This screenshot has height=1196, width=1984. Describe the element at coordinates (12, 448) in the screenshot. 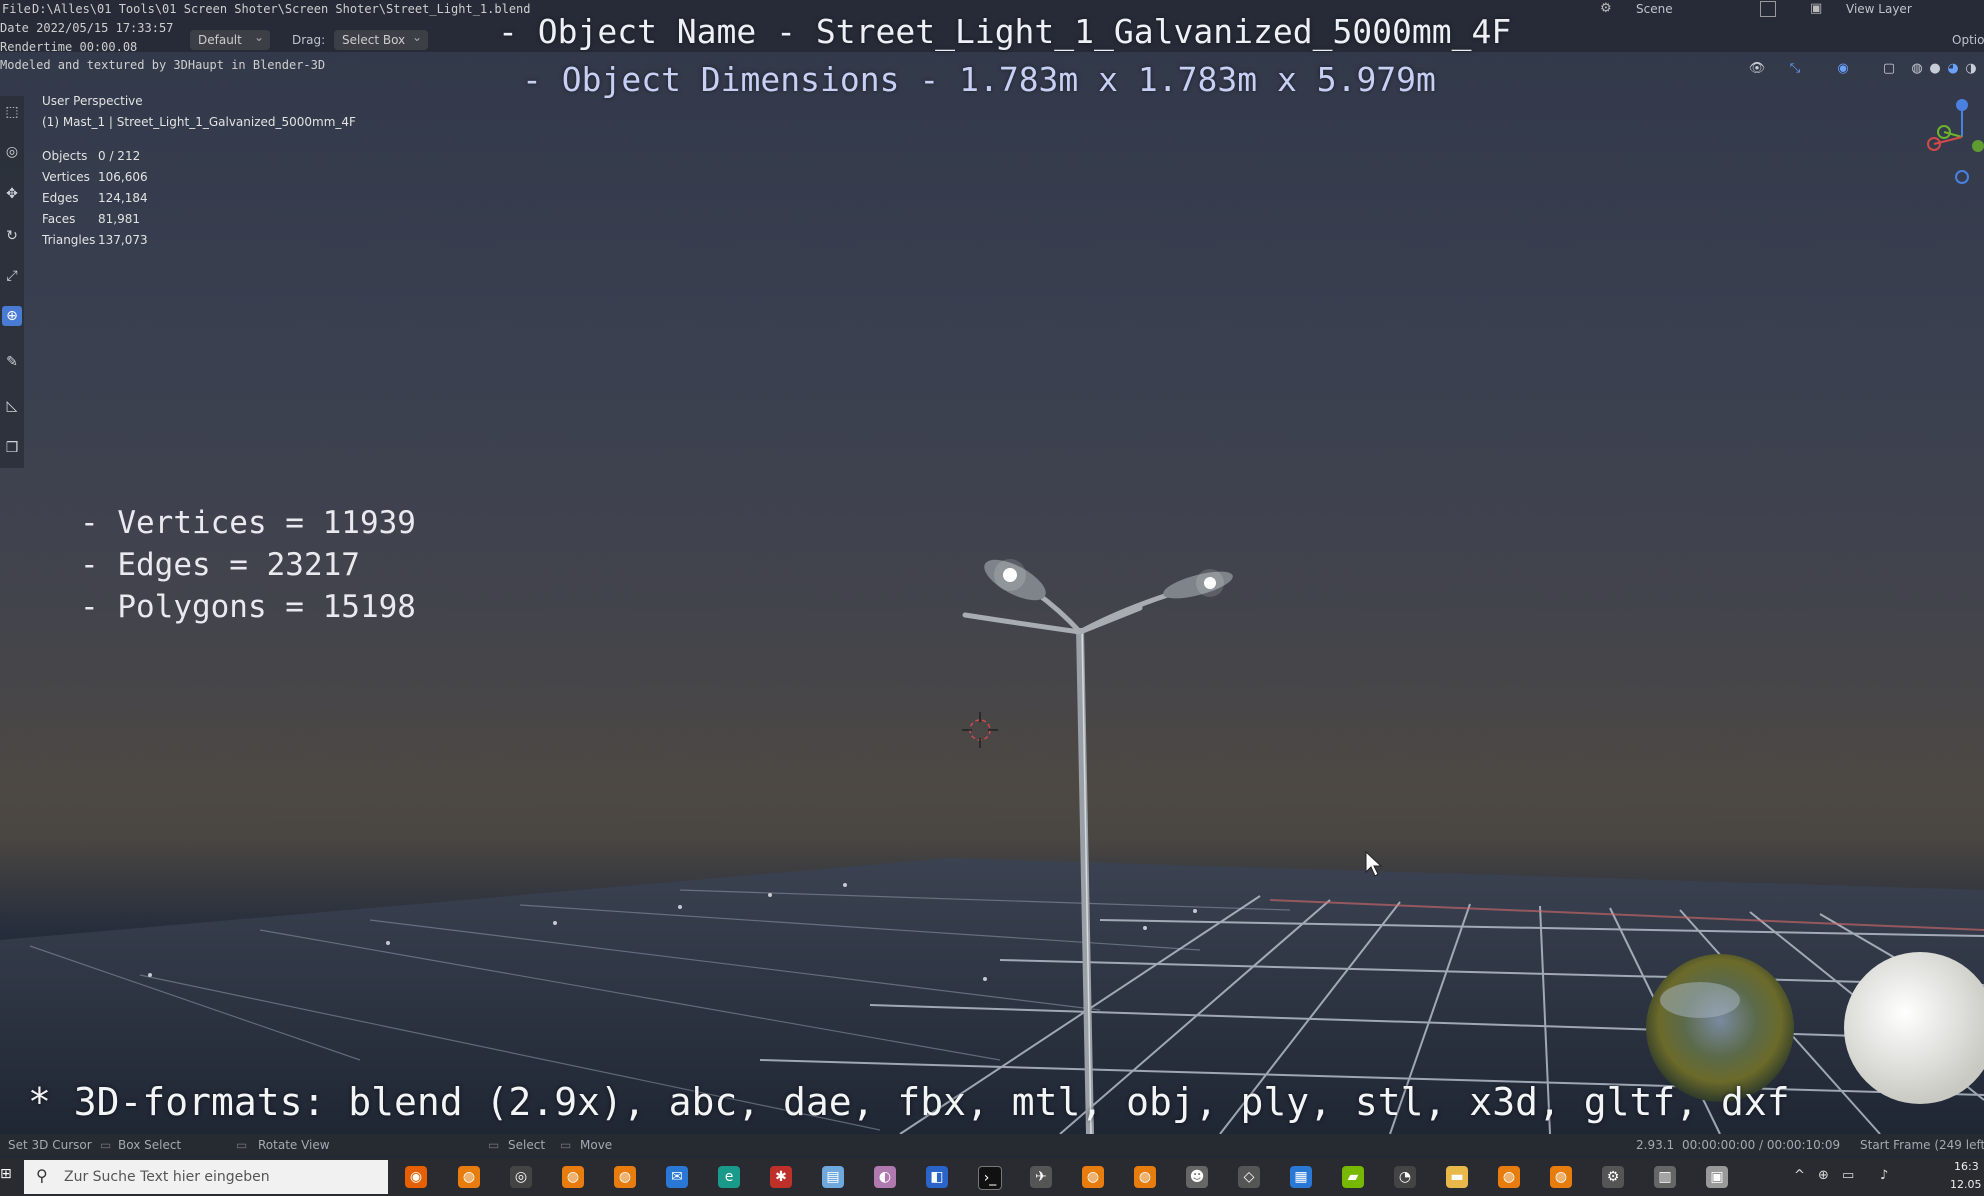

I see `add-cube-icon: ❒` at that location.